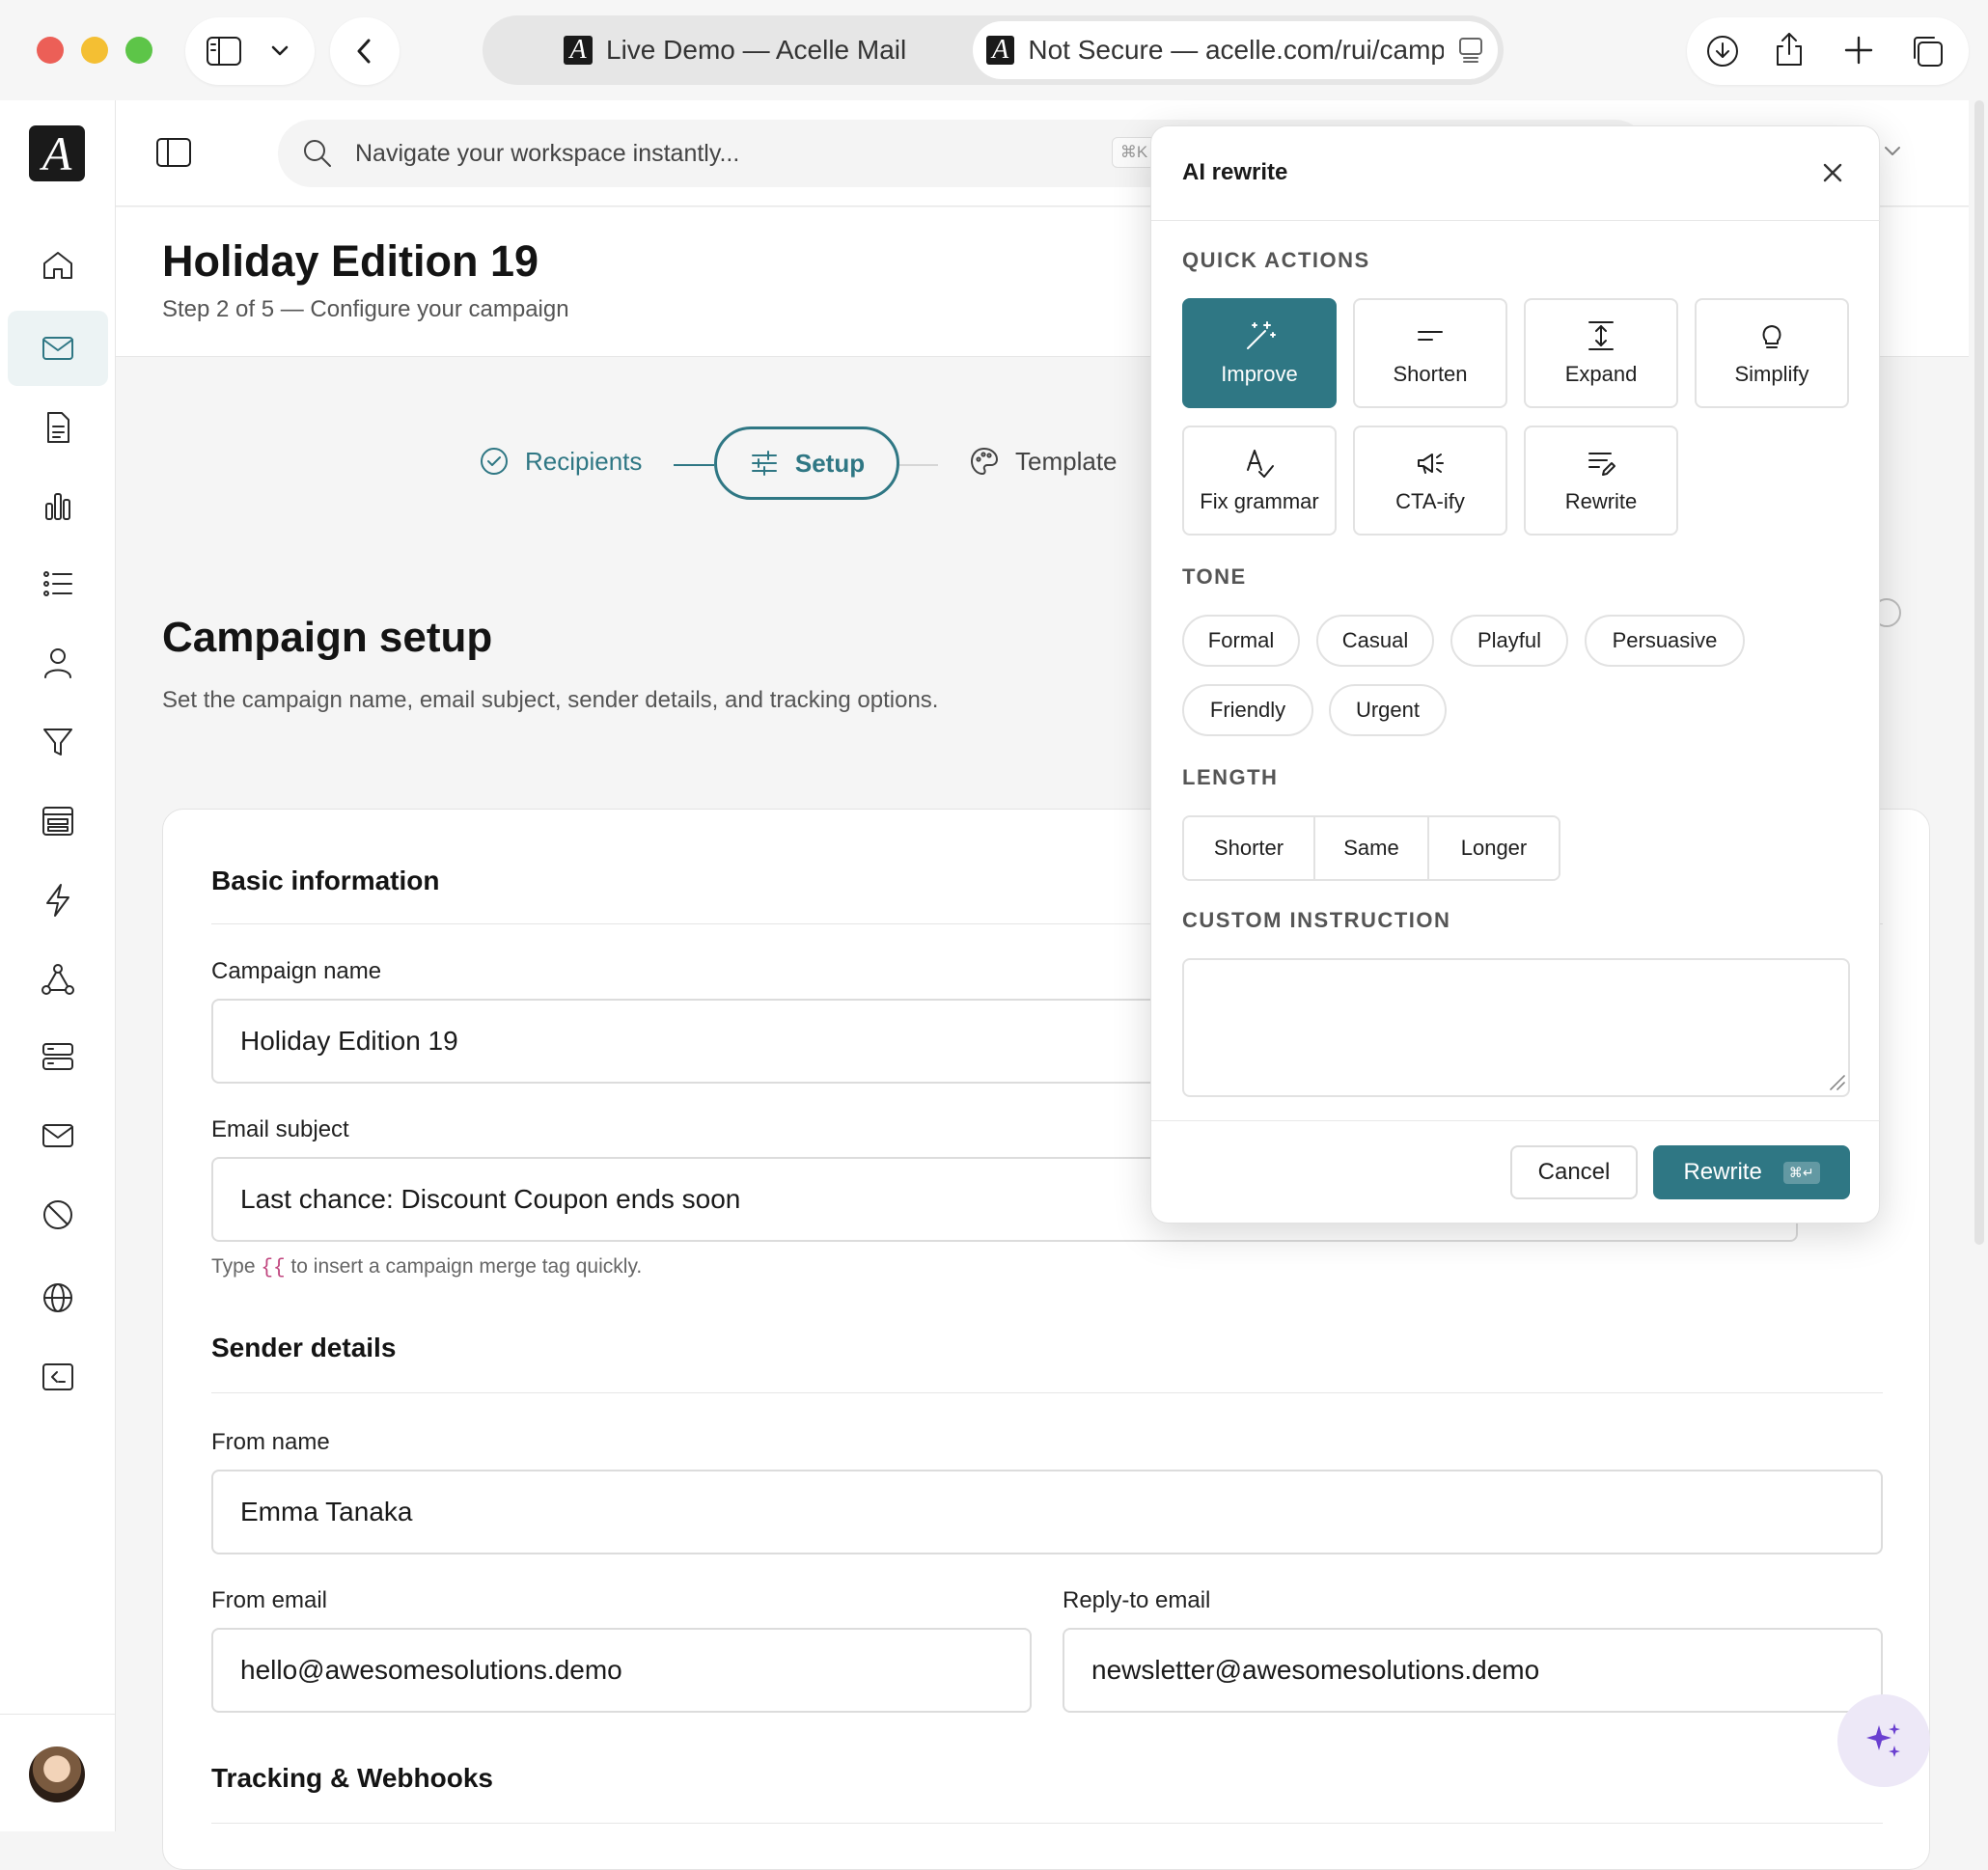 Image resolution: width=1988 pixels, height=1870 pixels. What do you see at coordinates (756, 50) in the screenshot?
I see `tab-title: Live Demo — Acelle Mail` at bounding box center [756, 50].